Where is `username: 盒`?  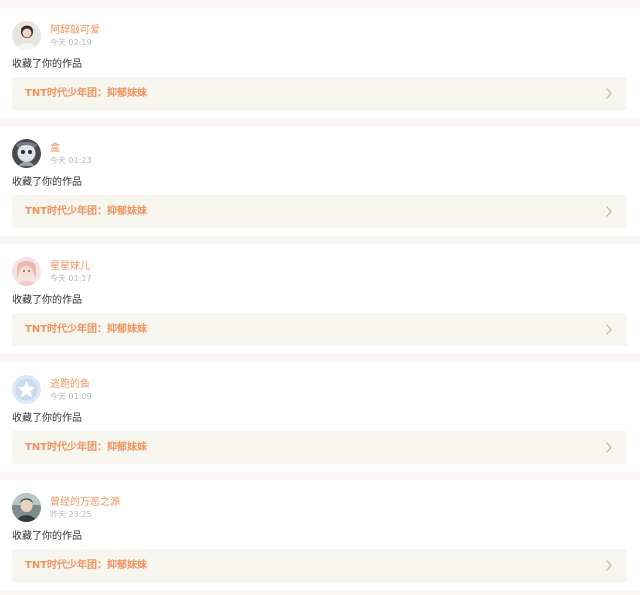
username: 盒 is located at coordinates (55, 149).